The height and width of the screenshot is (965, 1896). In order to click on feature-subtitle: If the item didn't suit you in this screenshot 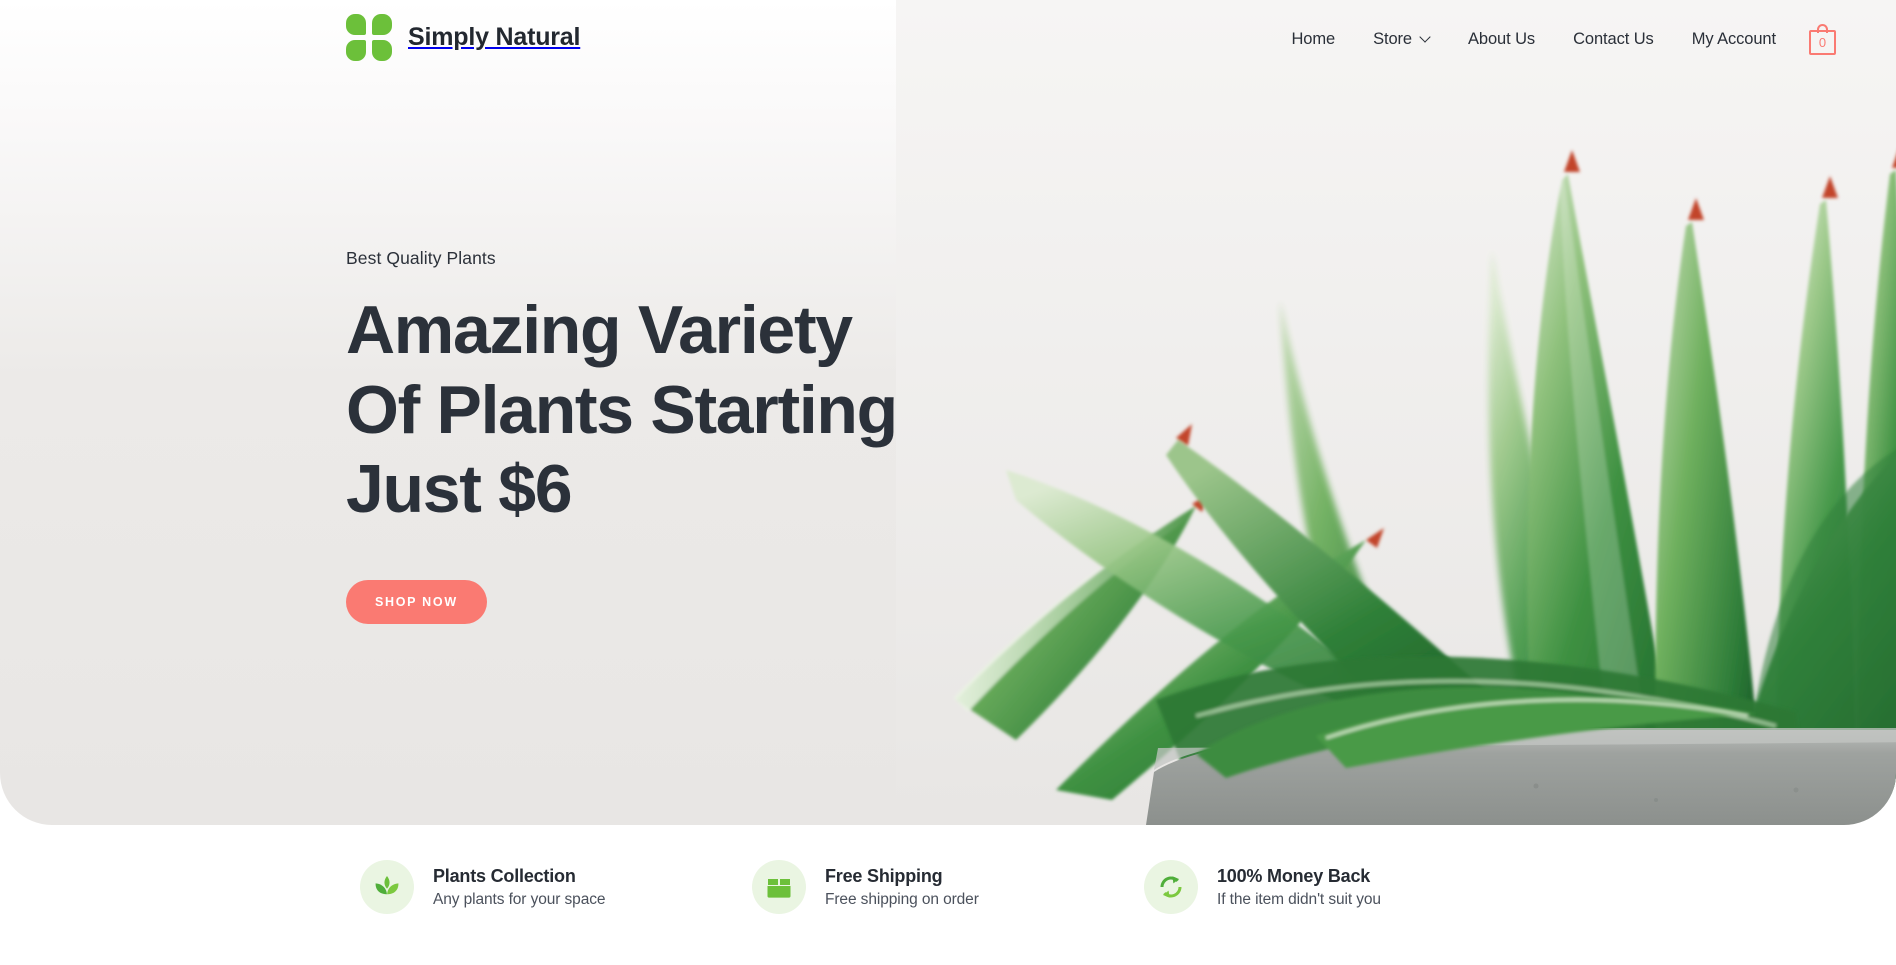, I will do `click(1299, 899)`.